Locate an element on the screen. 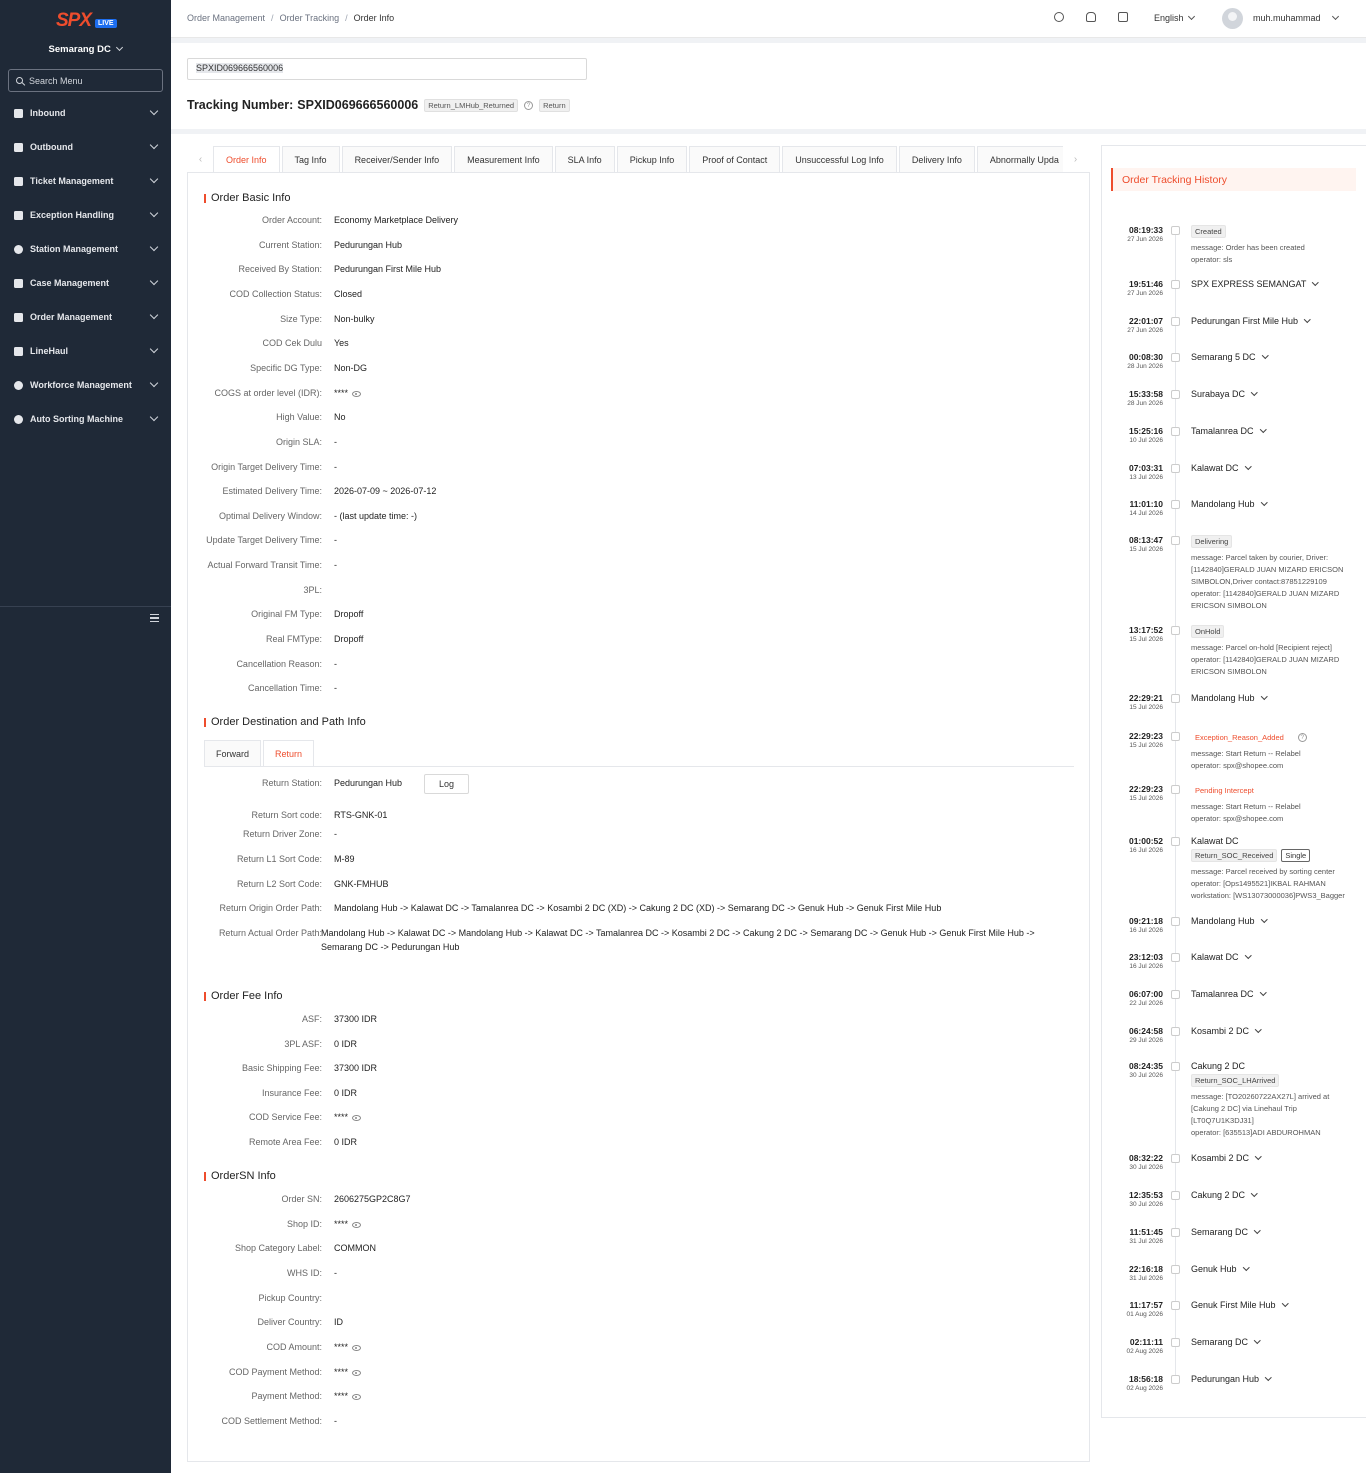 The height and width of the screenshot is (1473, 1366). user-menu: muh.muhammad is located at coordinates (1296, 17).